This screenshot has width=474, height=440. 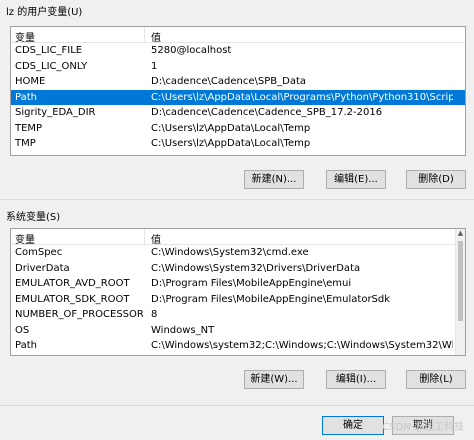 What do you see at coordinates (79, 355) in the screenshot?
I see `variable-name: PATHEXT` at bounding box center [79, 355].